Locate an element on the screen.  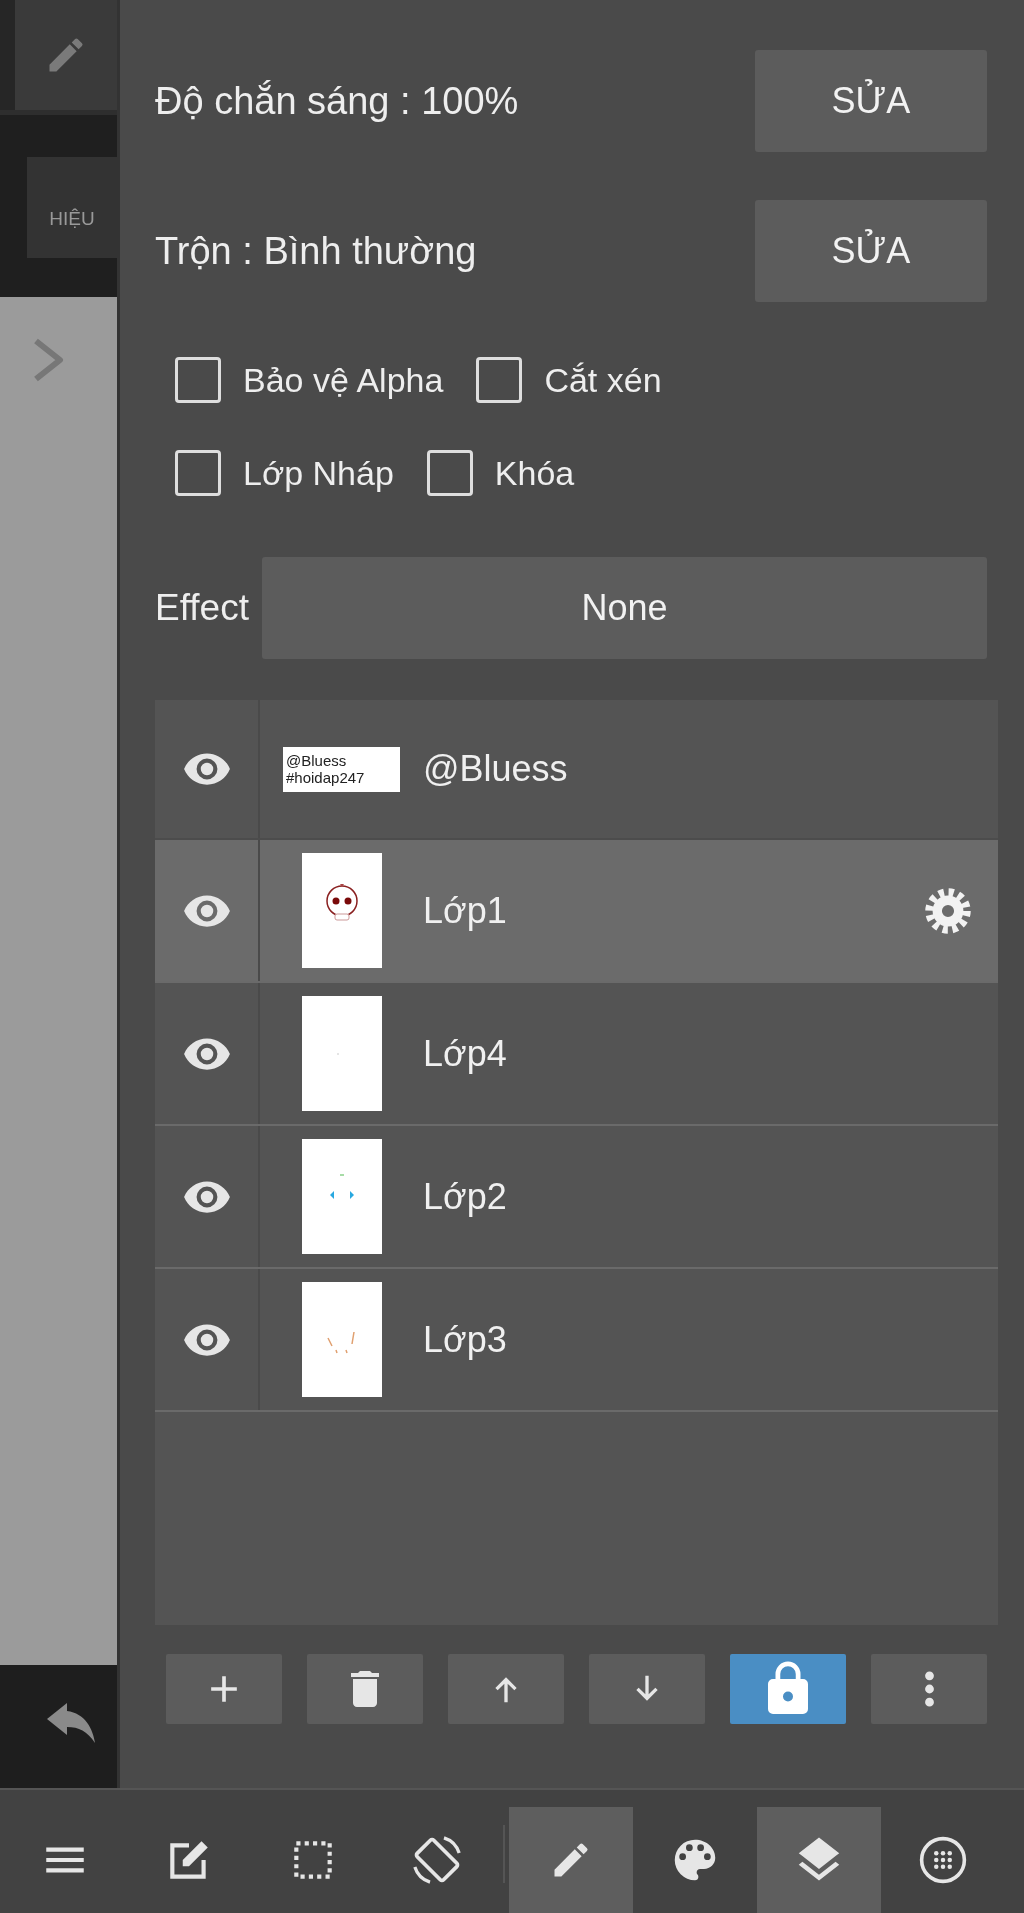
effect-label: Effect is located at coordinates (202, 608).